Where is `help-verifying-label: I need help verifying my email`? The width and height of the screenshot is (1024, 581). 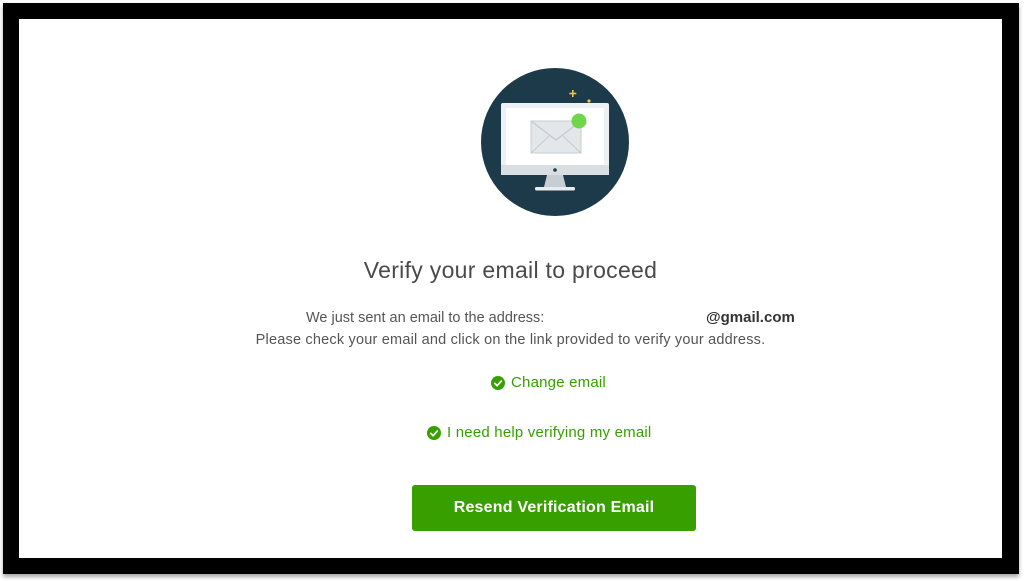 help-verifying-label: I need help verifying my email is located at coordinates (549, 432).